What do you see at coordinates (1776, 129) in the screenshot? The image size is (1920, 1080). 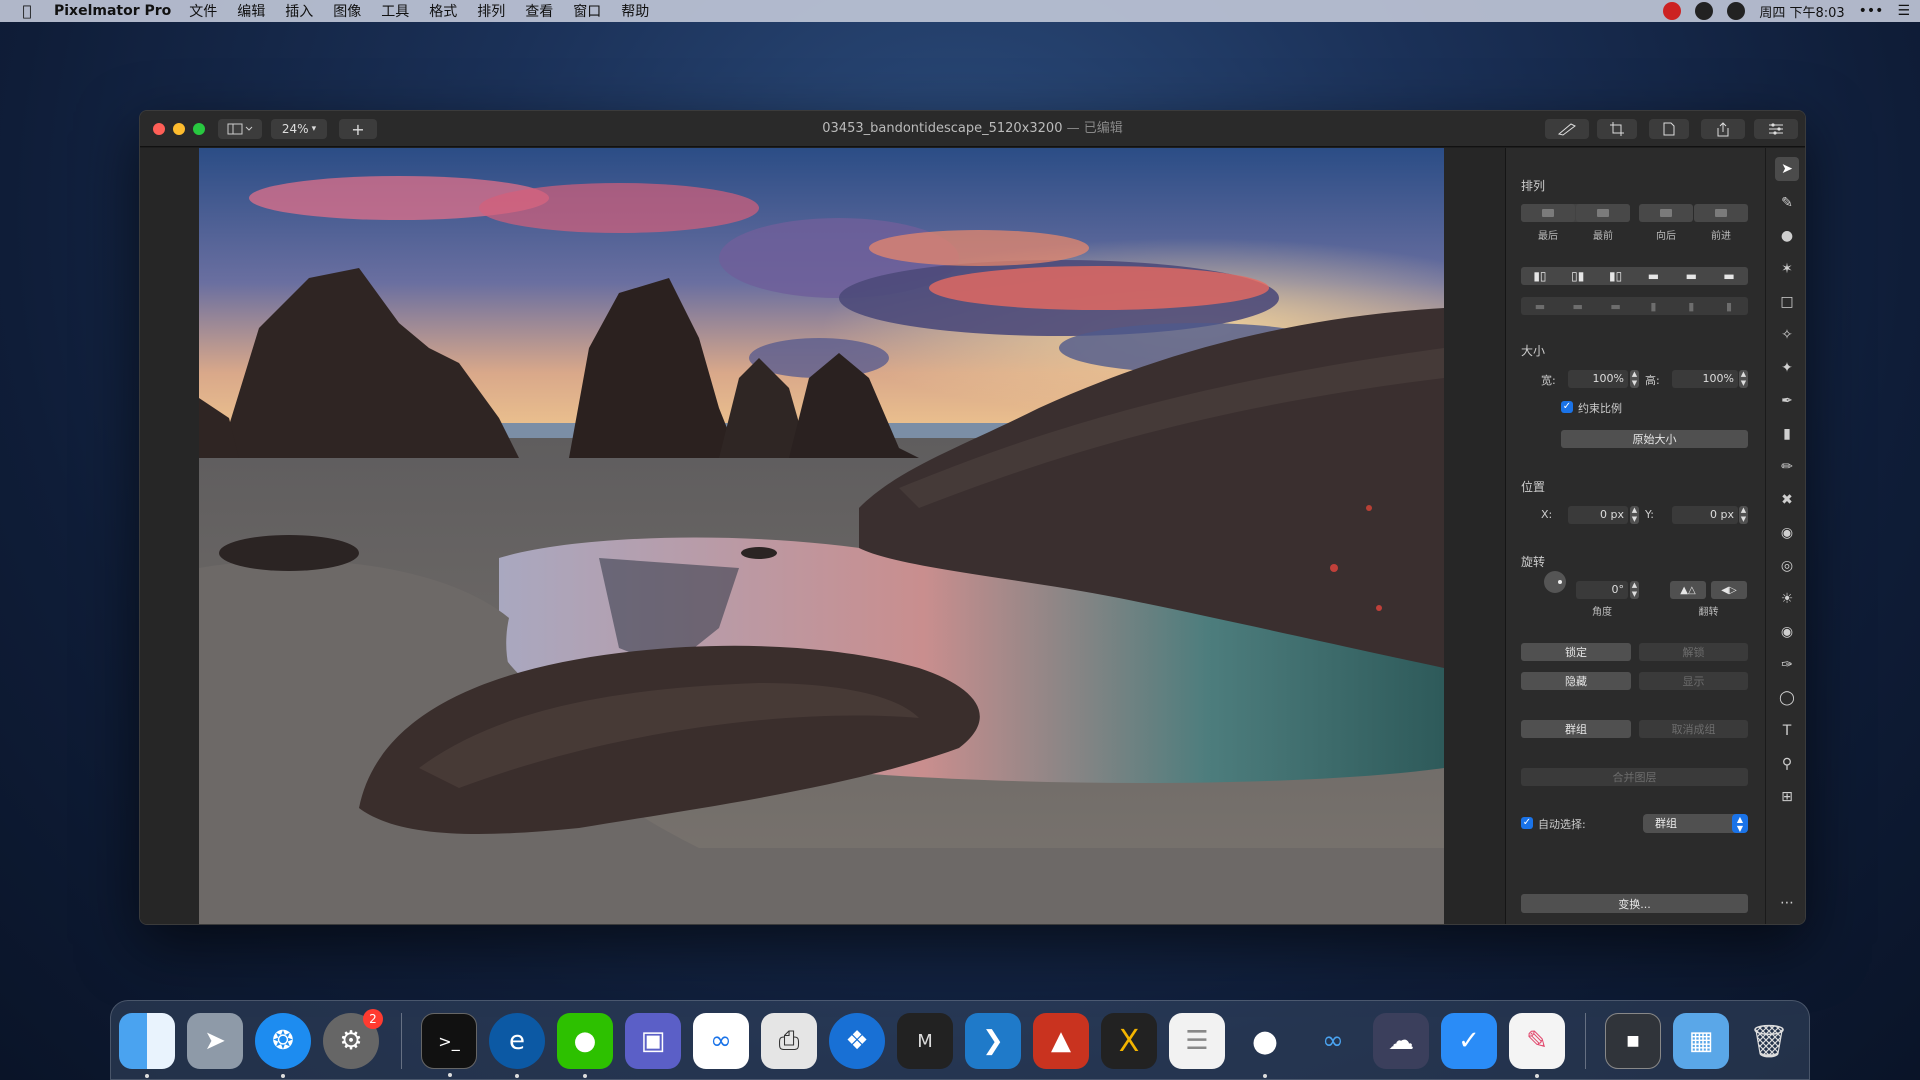 I see `inspector-button` at bounding box center [1776, 129].